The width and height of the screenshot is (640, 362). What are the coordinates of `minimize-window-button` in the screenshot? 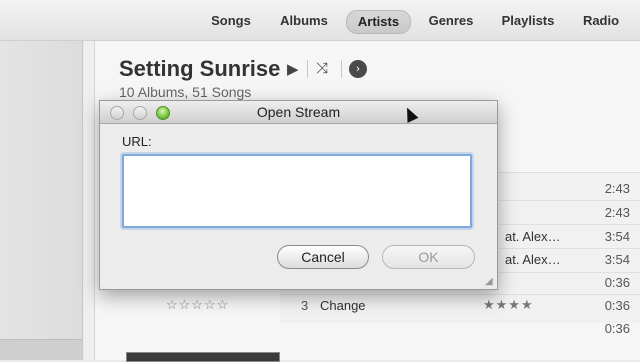 It's located at (140, 113).